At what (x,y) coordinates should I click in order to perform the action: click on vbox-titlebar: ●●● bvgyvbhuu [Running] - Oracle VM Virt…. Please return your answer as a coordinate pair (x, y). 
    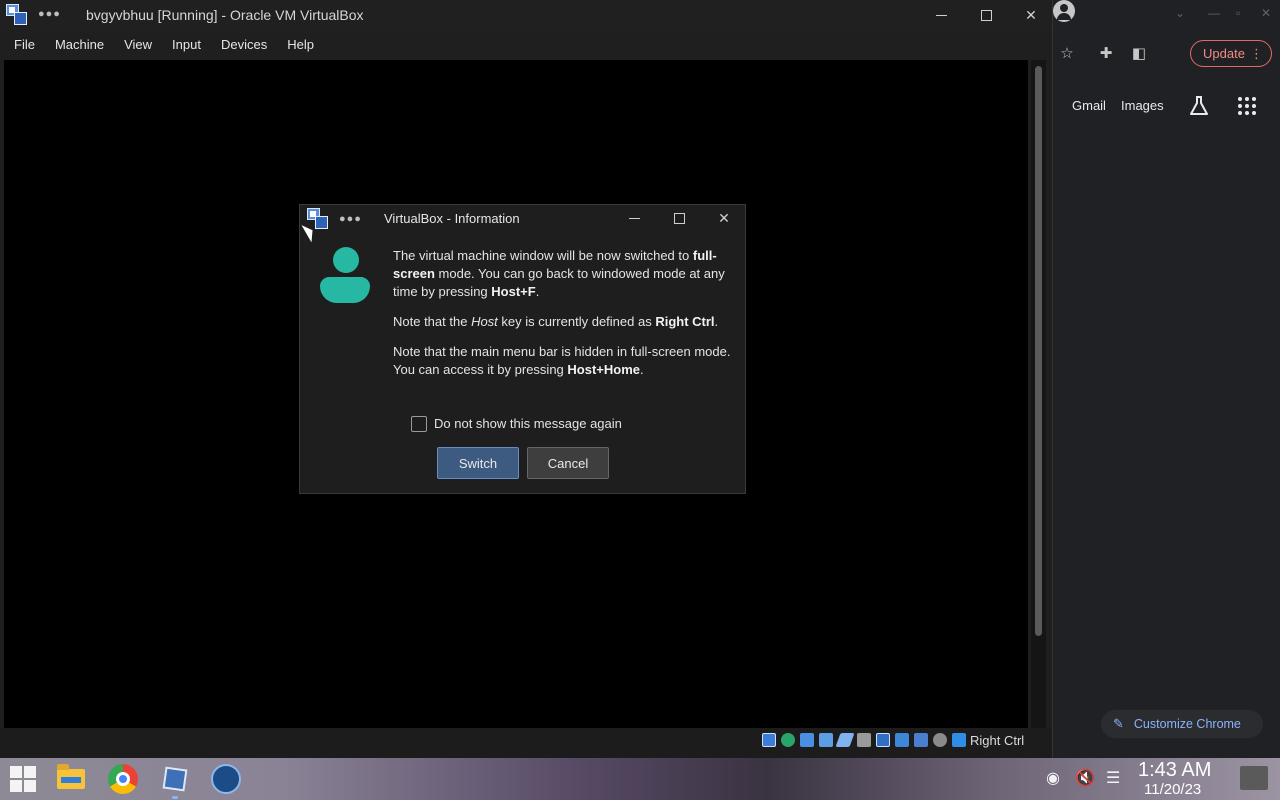
    Looking at the image, I should click on (526, 15).